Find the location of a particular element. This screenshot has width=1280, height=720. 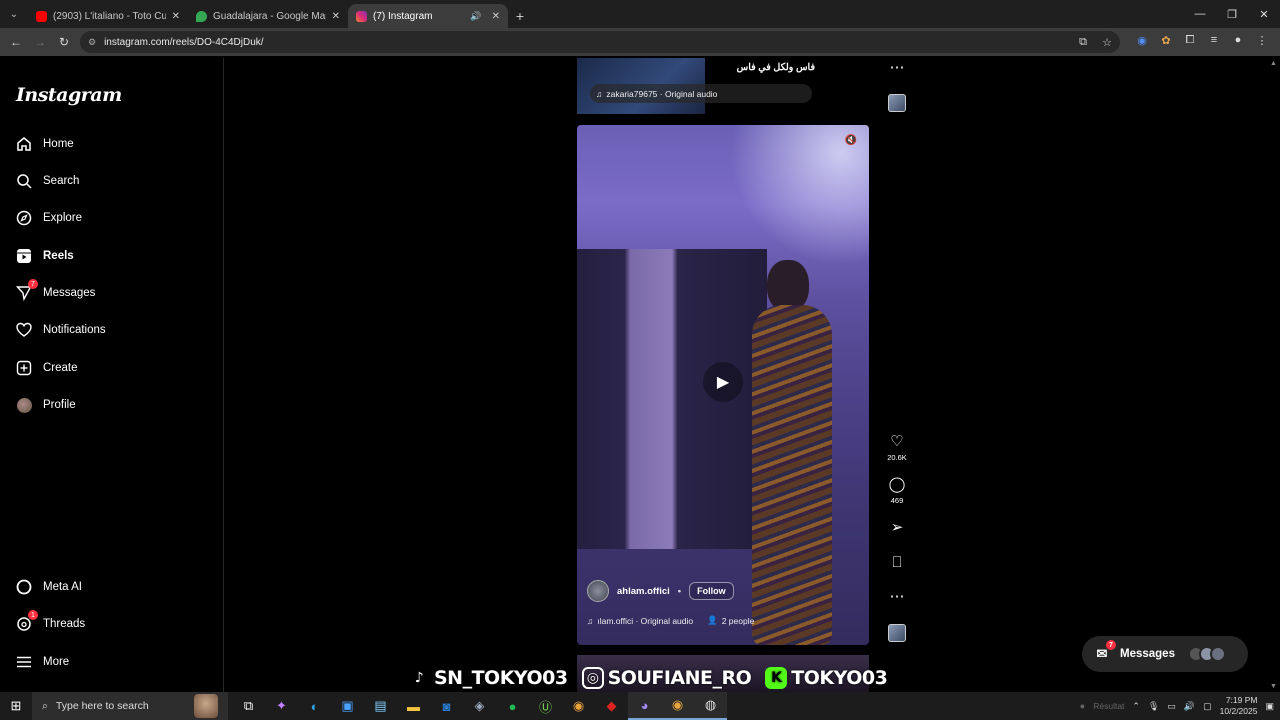

home-icon is located at coordinates (24, 144).